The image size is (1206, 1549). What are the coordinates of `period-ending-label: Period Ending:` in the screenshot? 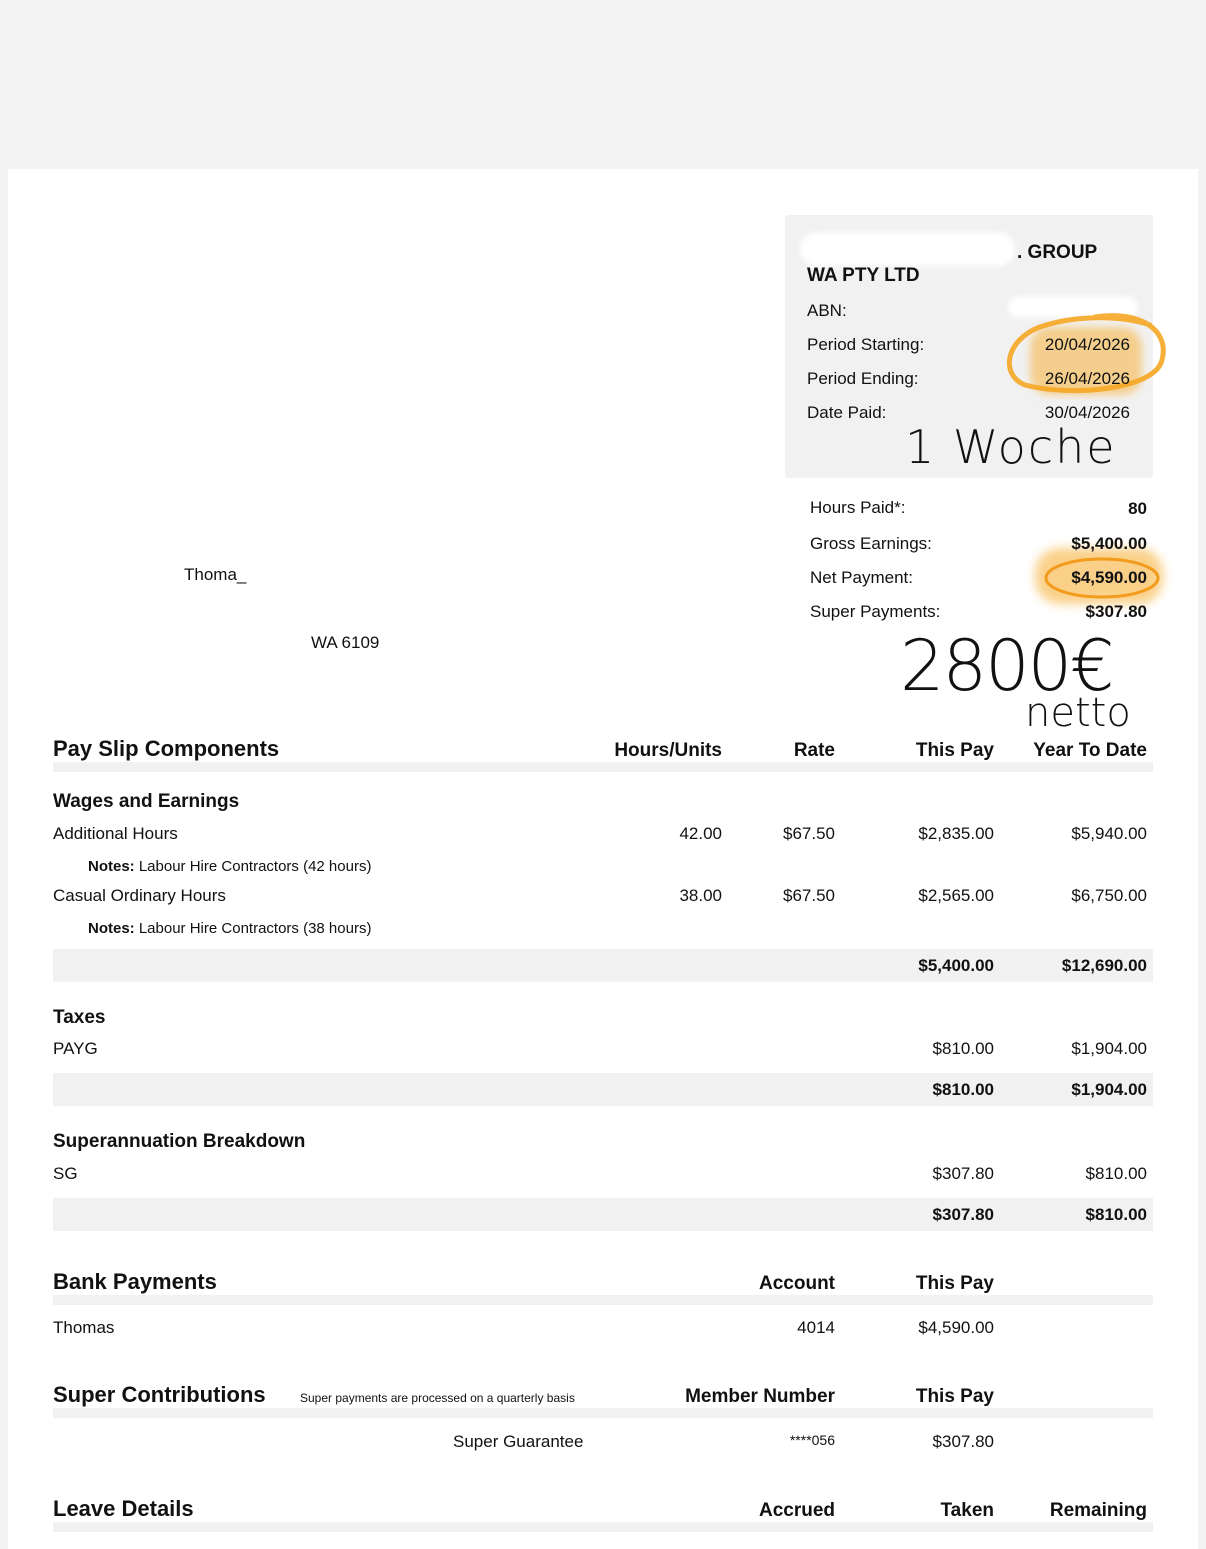 It's located at (863, 378).